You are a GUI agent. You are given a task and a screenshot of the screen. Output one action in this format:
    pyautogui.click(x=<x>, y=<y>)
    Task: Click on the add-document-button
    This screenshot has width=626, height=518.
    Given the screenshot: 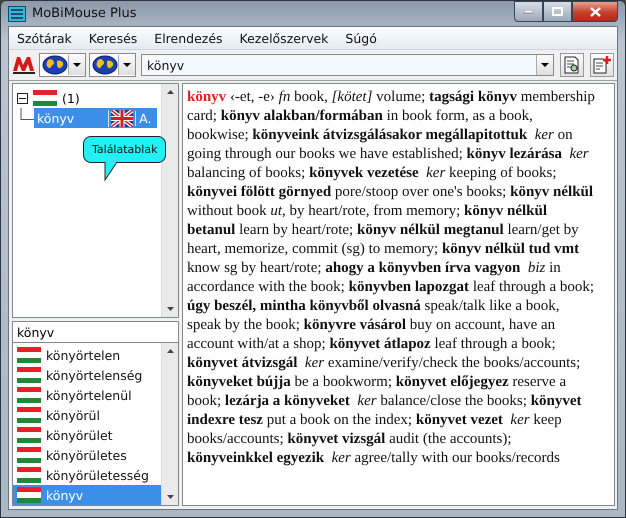 What is the action you would take?
    pyautogui.click(x=602, y=65)
    